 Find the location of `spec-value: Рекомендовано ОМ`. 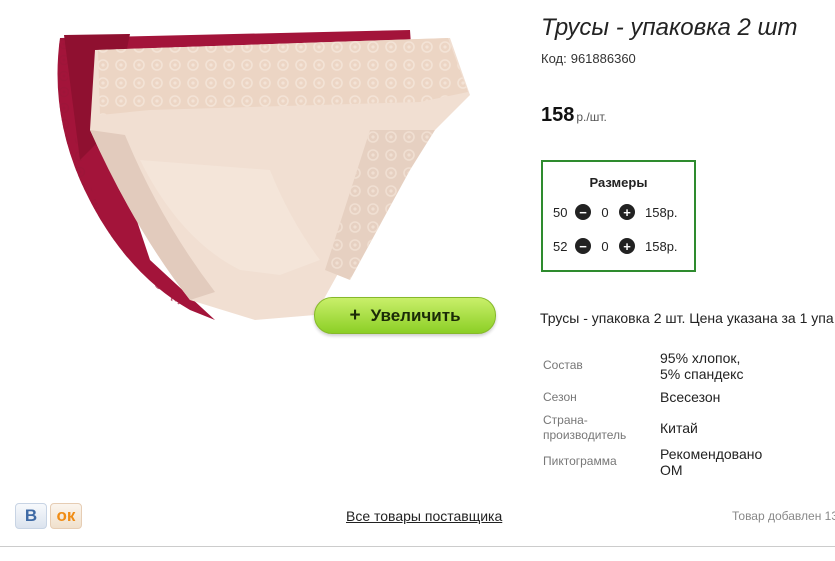

spec-value: Рекомендовано ОМ is located at coordinates (711, 462).